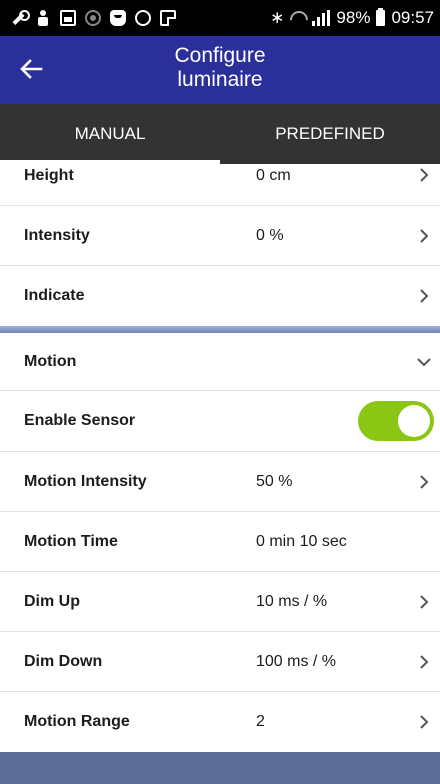 This screenshot has height=784, width=440. Describe the element at coordinates (274, 481) in the screenshot. I see `row-motion-intensity-value: 50 %` at that location.